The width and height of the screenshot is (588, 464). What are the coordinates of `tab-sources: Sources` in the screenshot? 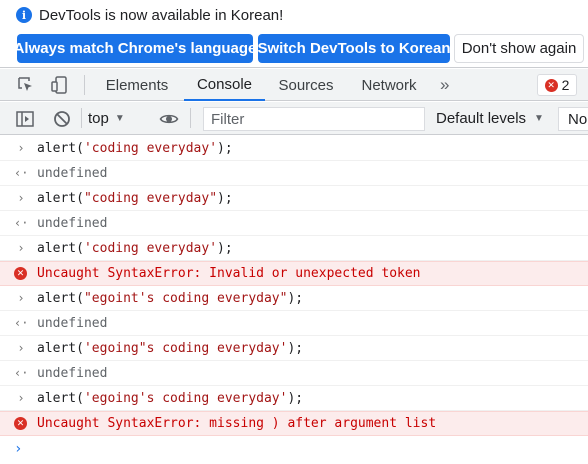 It's located at (306, 85).